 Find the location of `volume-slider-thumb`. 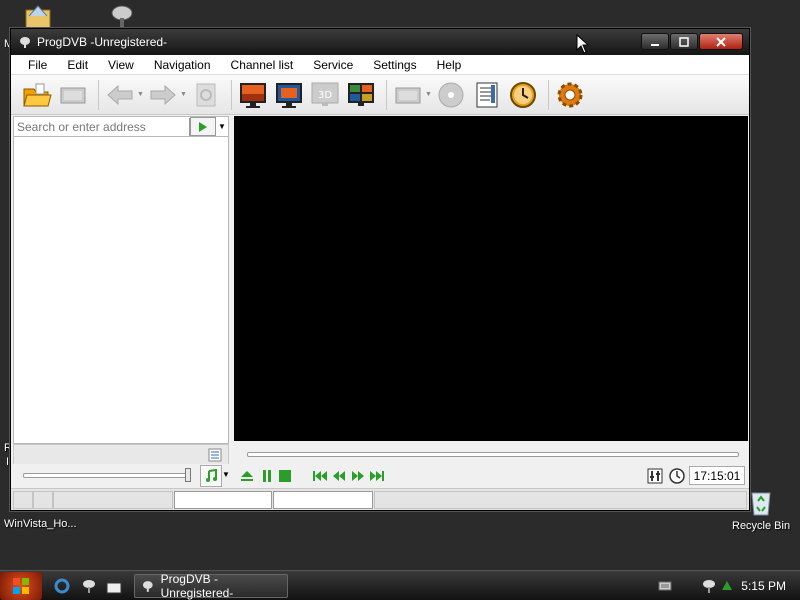

volume-slider-thumb is located at coordinates (188, 475).